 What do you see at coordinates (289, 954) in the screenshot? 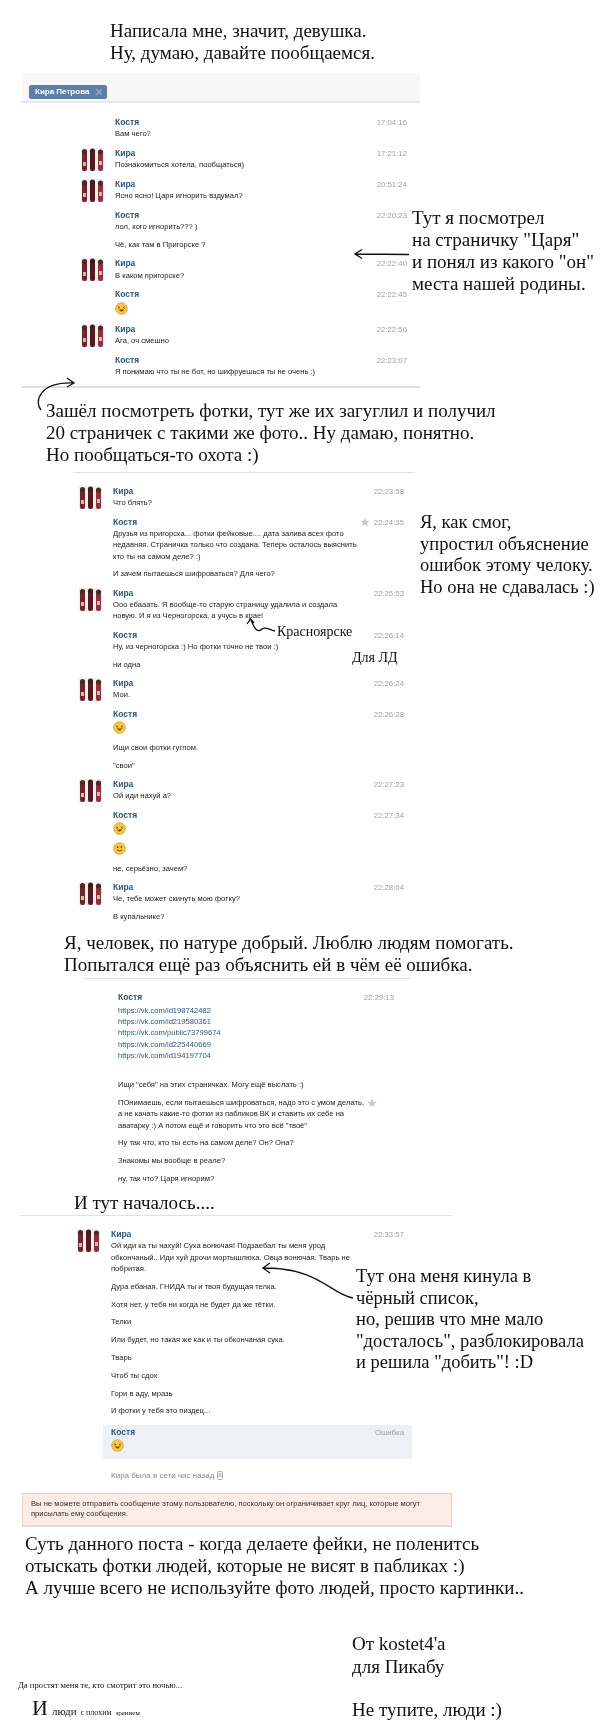
I see `caption-text: Я, человек, по натуре добрый. Люблю людям помогать. Попытался ещё раз объяснить ей в чём её ошибка.` at bounding box center [289, 954].